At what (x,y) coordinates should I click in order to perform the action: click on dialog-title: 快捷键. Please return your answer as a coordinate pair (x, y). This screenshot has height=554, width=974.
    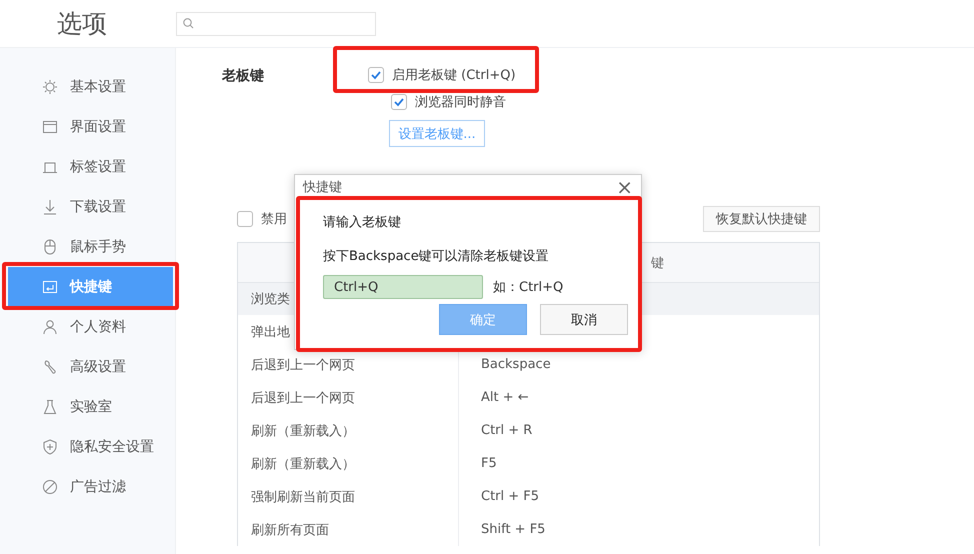
    Looking at the image, I should click on (322, 187).